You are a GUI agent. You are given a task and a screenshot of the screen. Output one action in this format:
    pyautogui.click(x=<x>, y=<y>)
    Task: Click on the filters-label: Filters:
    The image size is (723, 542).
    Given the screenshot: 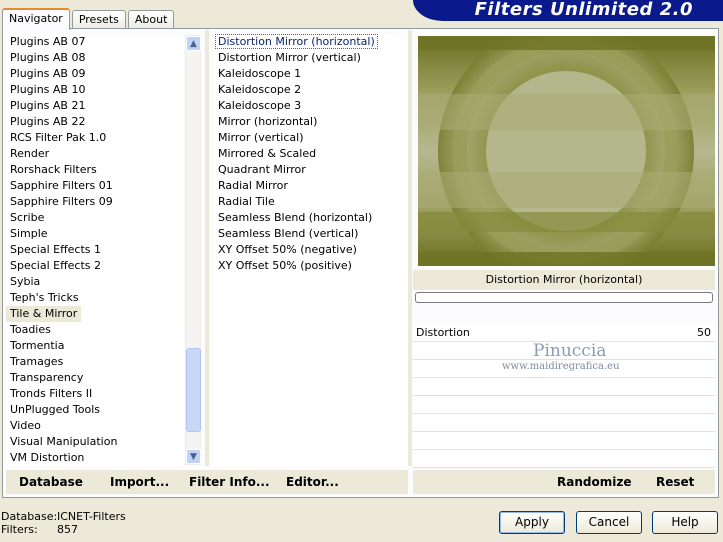 What is the action you would take?
    pyautogui.click(x=19, y=529)
    